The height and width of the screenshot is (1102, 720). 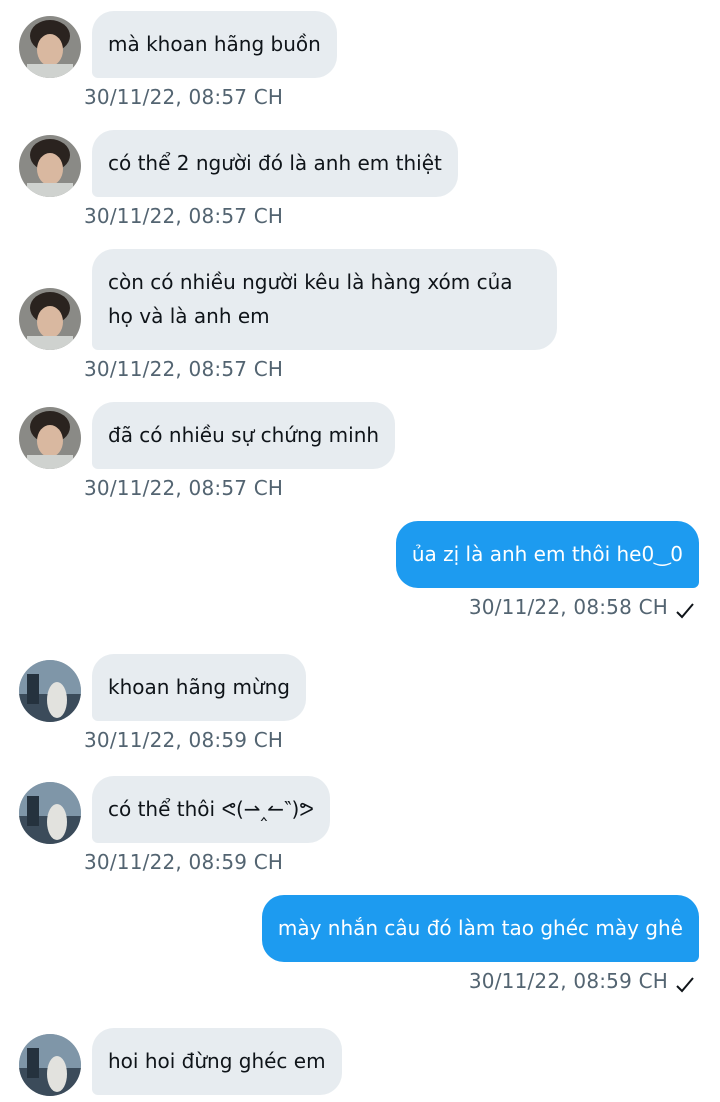 What do you see at coordinates (211, 809) in the screenshot?
I see `message-bubble: có thể thôi ᕙ(⇀‸↼‶)ᕗ` at bounding box center [211, 809].